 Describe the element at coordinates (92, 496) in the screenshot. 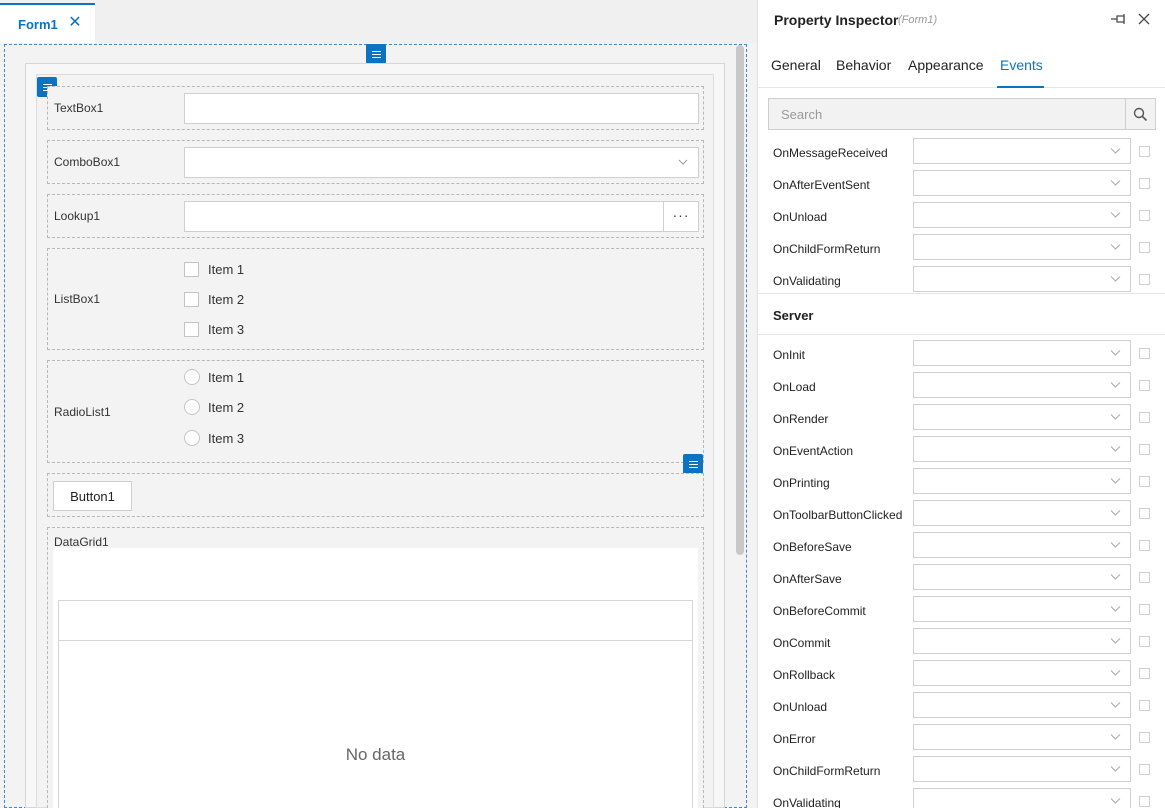

I see `button1: Button1` at that location.